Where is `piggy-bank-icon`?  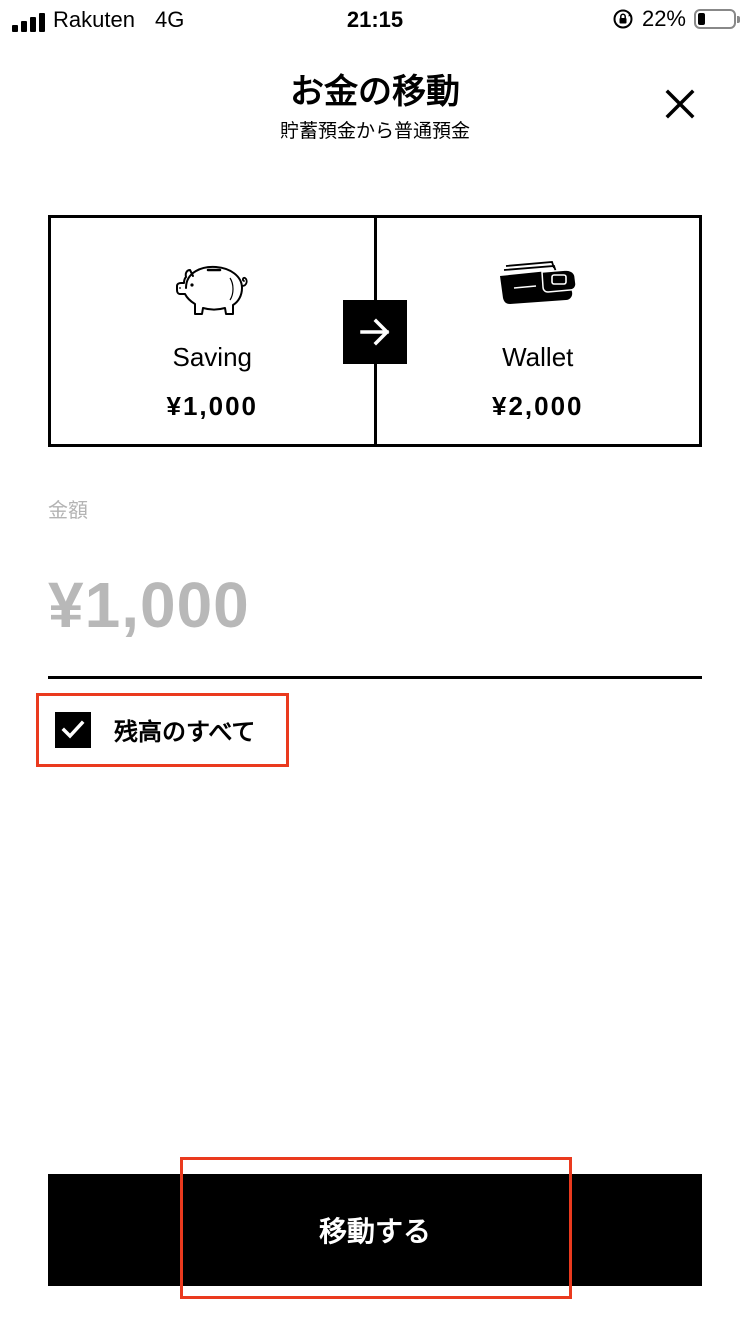 piggy-bank-icon is located at coordinates (212, 290).